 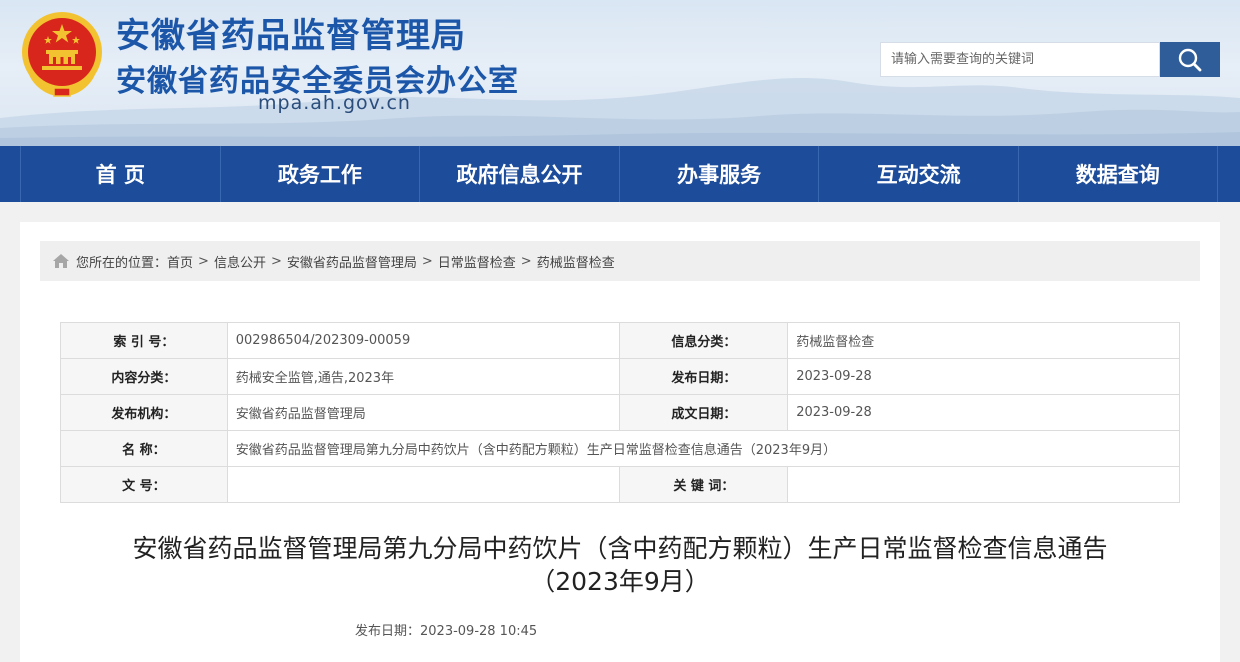 What do you see at coordinates (61, 261) in the screenshot?
I see `home-icon` at bounding box center [61, 261].